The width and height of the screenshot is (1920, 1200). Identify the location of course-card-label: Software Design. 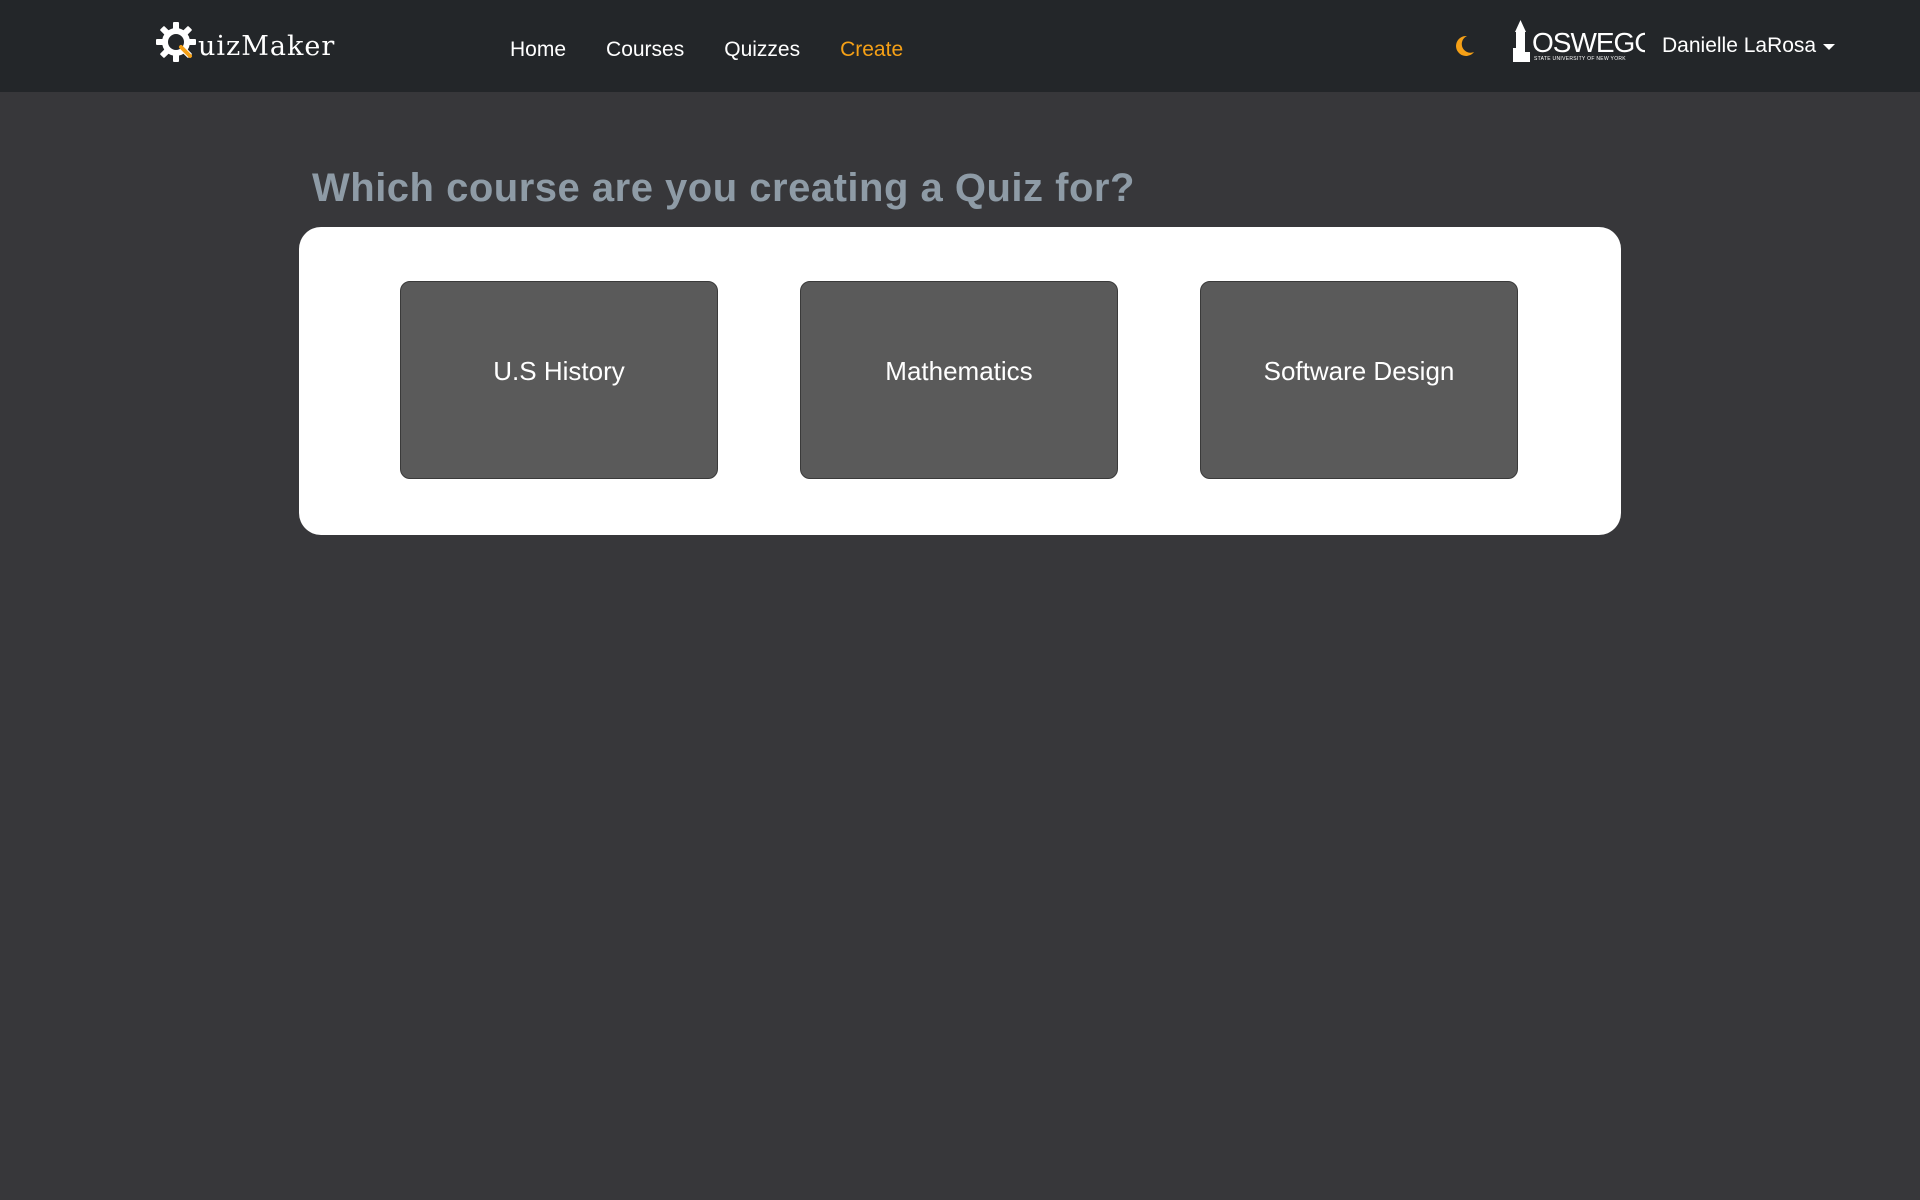
(1359, 371).